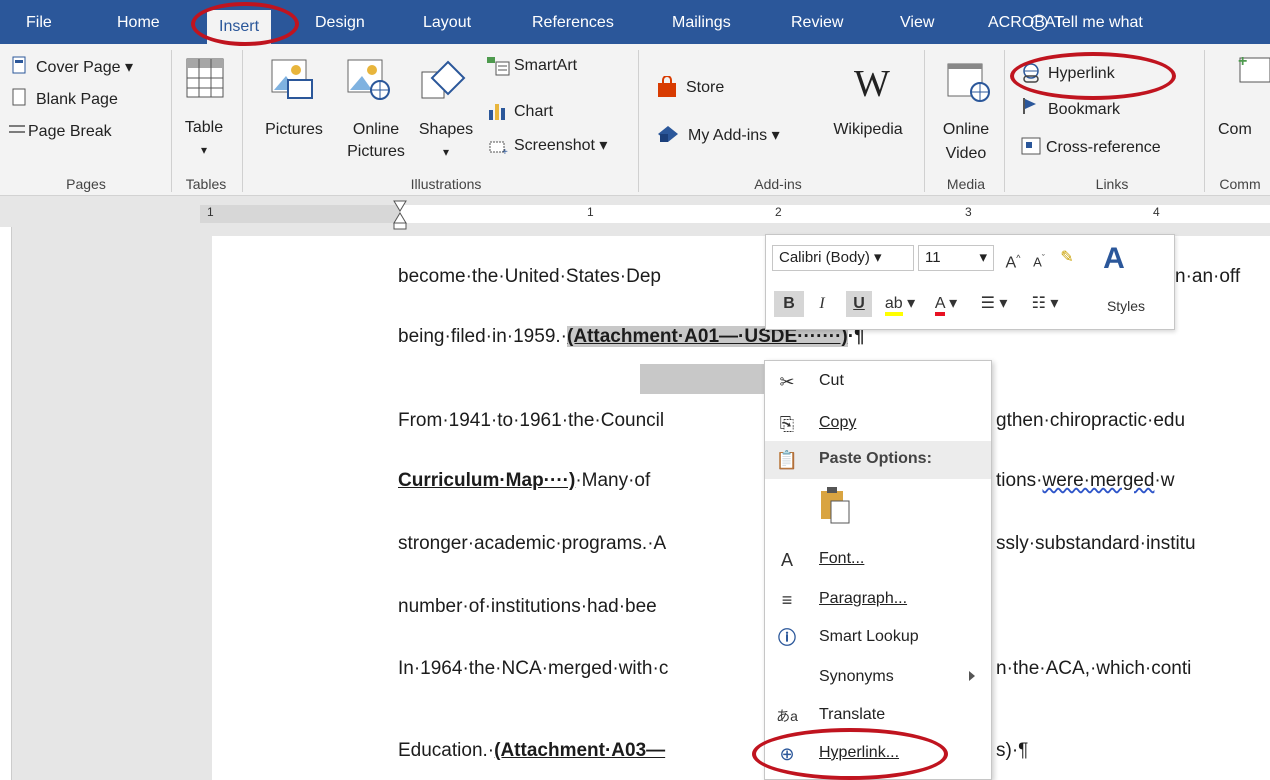 The image size is (1270, 780). What do you see at coordinates (968, 82) in the screenshot?
I see `online-video-icon` at bounding box center [968, 82].